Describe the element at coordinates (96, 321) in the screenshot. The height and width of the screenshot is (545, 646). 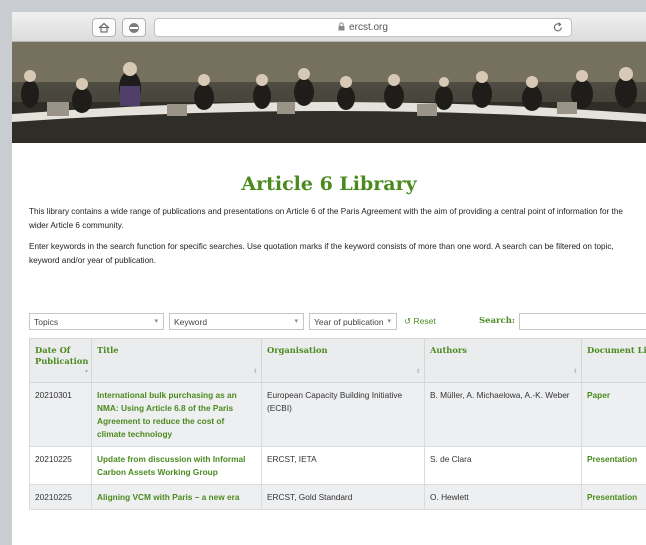
I see `topics-dropdown: Topics ▾` at that location.